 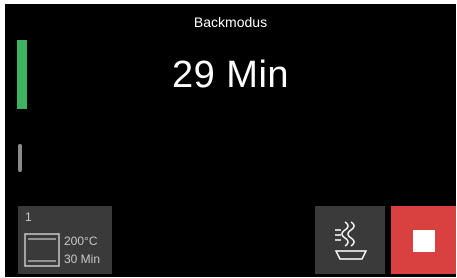 I want to click on program-duration: 30 Min, so click(x=82, y=259).